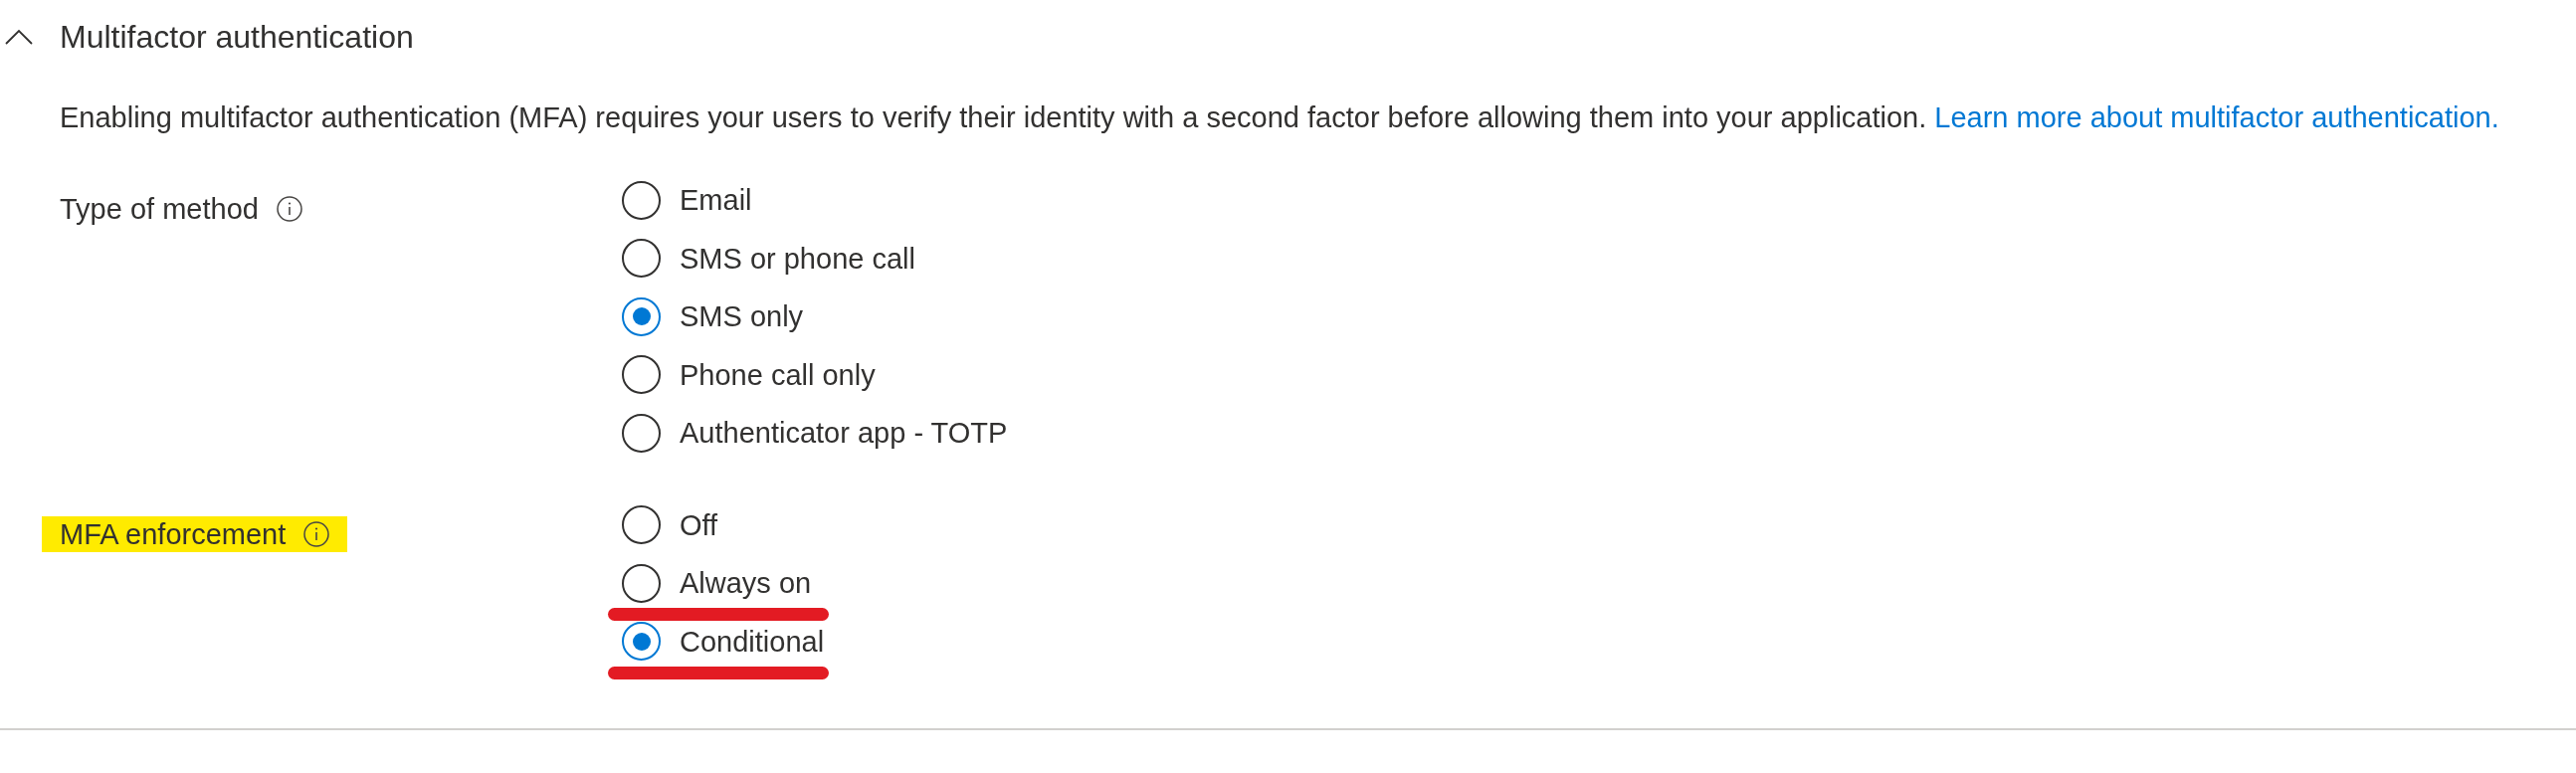 Image resolution: width=2576 pixels, height=773 pixels. What do you see at coordinates (237, 37) in the screenshot?
I see `section-title: Multifactor authentication` at bounding box center [237, 37].